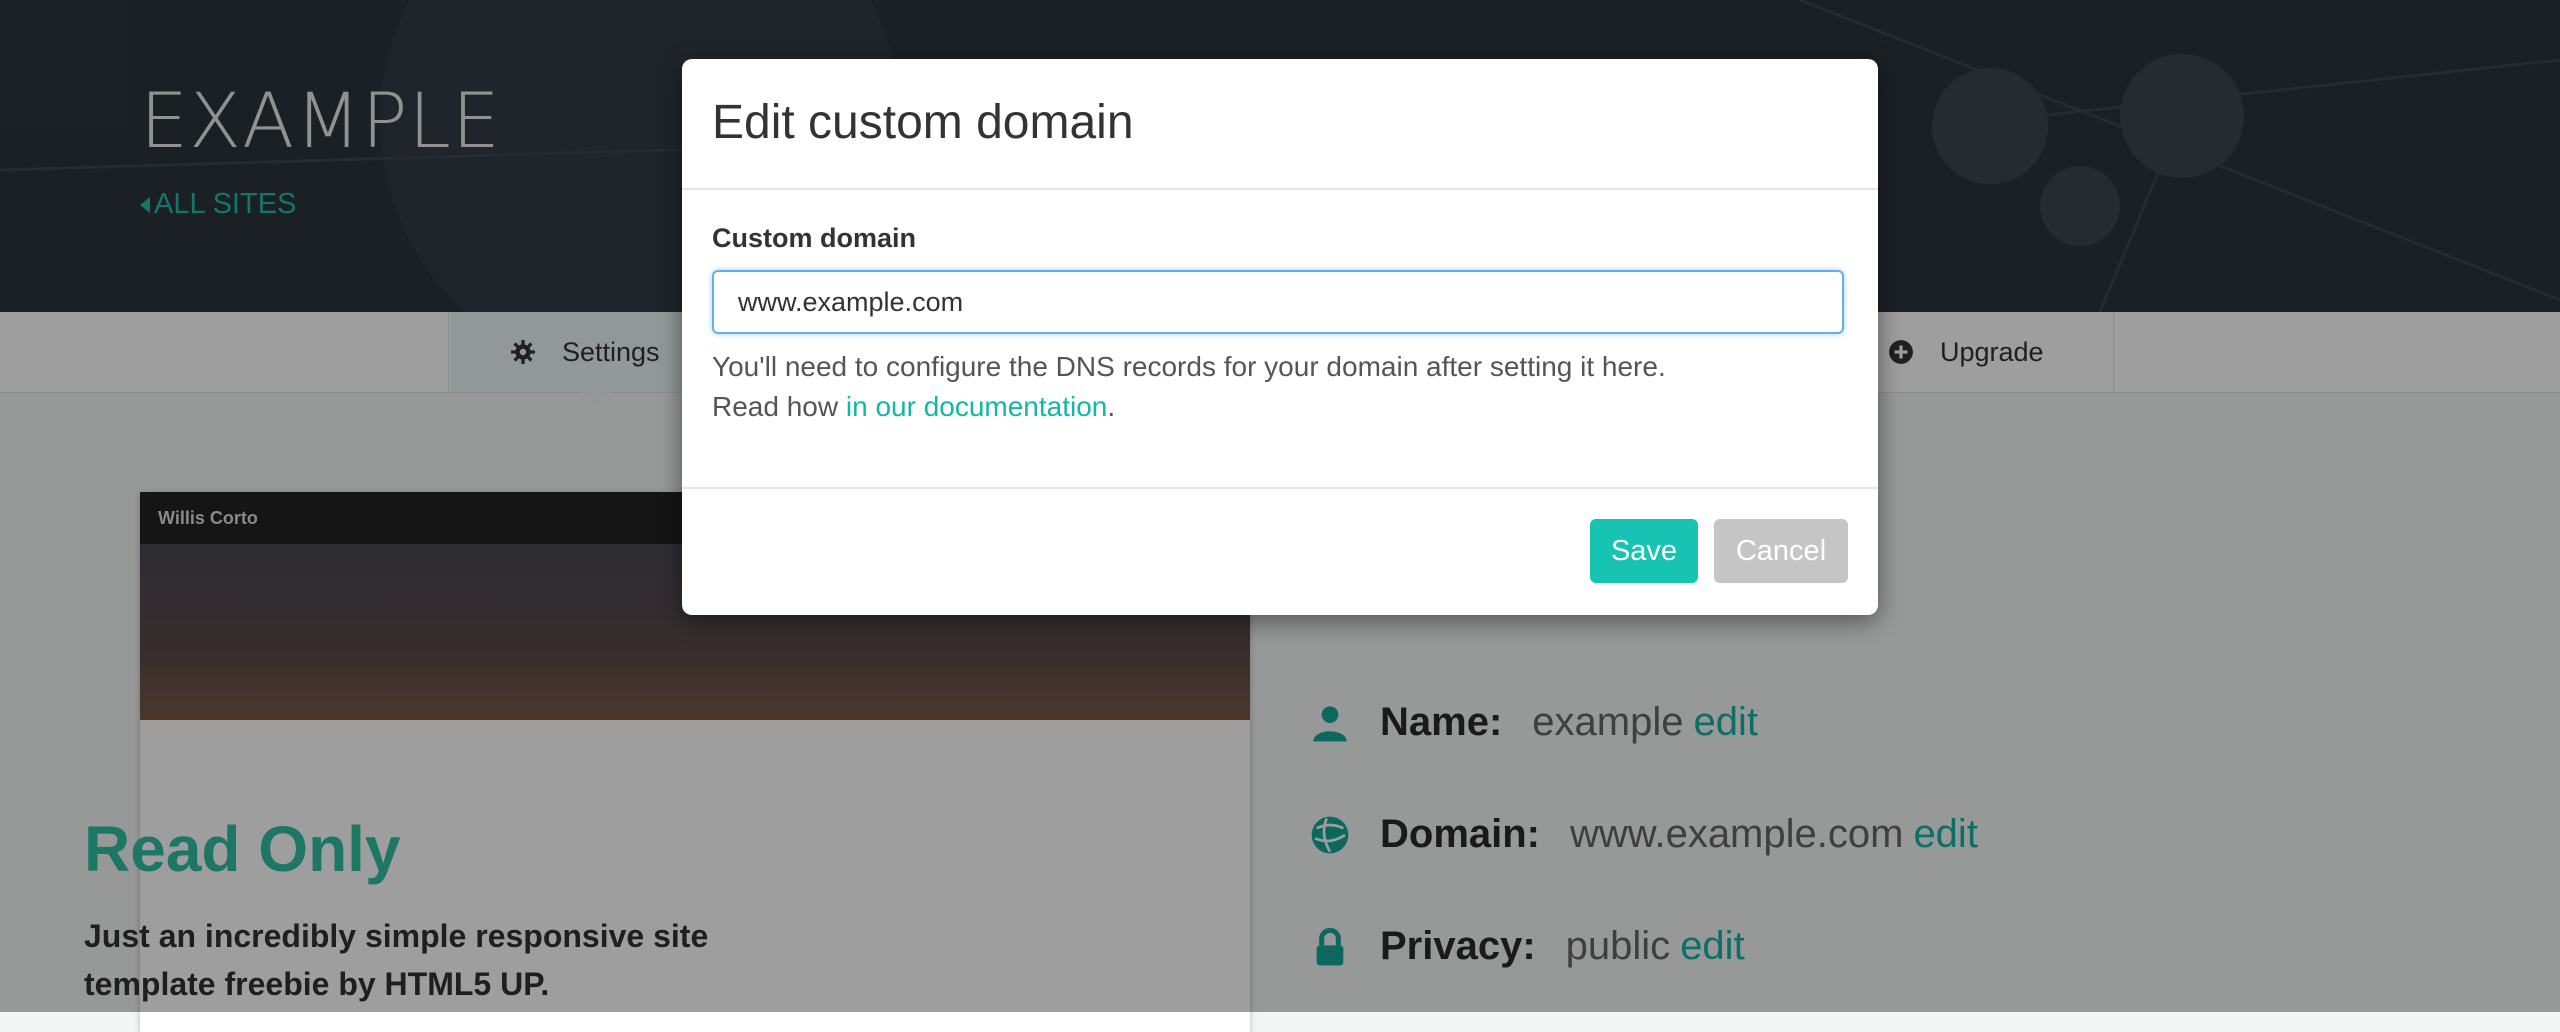 The height and width of the screenshot is (1032, 2560). Describe the element at coordinates (779, 406) in the screenshot. I see `help-prefix: Read how` at that location.